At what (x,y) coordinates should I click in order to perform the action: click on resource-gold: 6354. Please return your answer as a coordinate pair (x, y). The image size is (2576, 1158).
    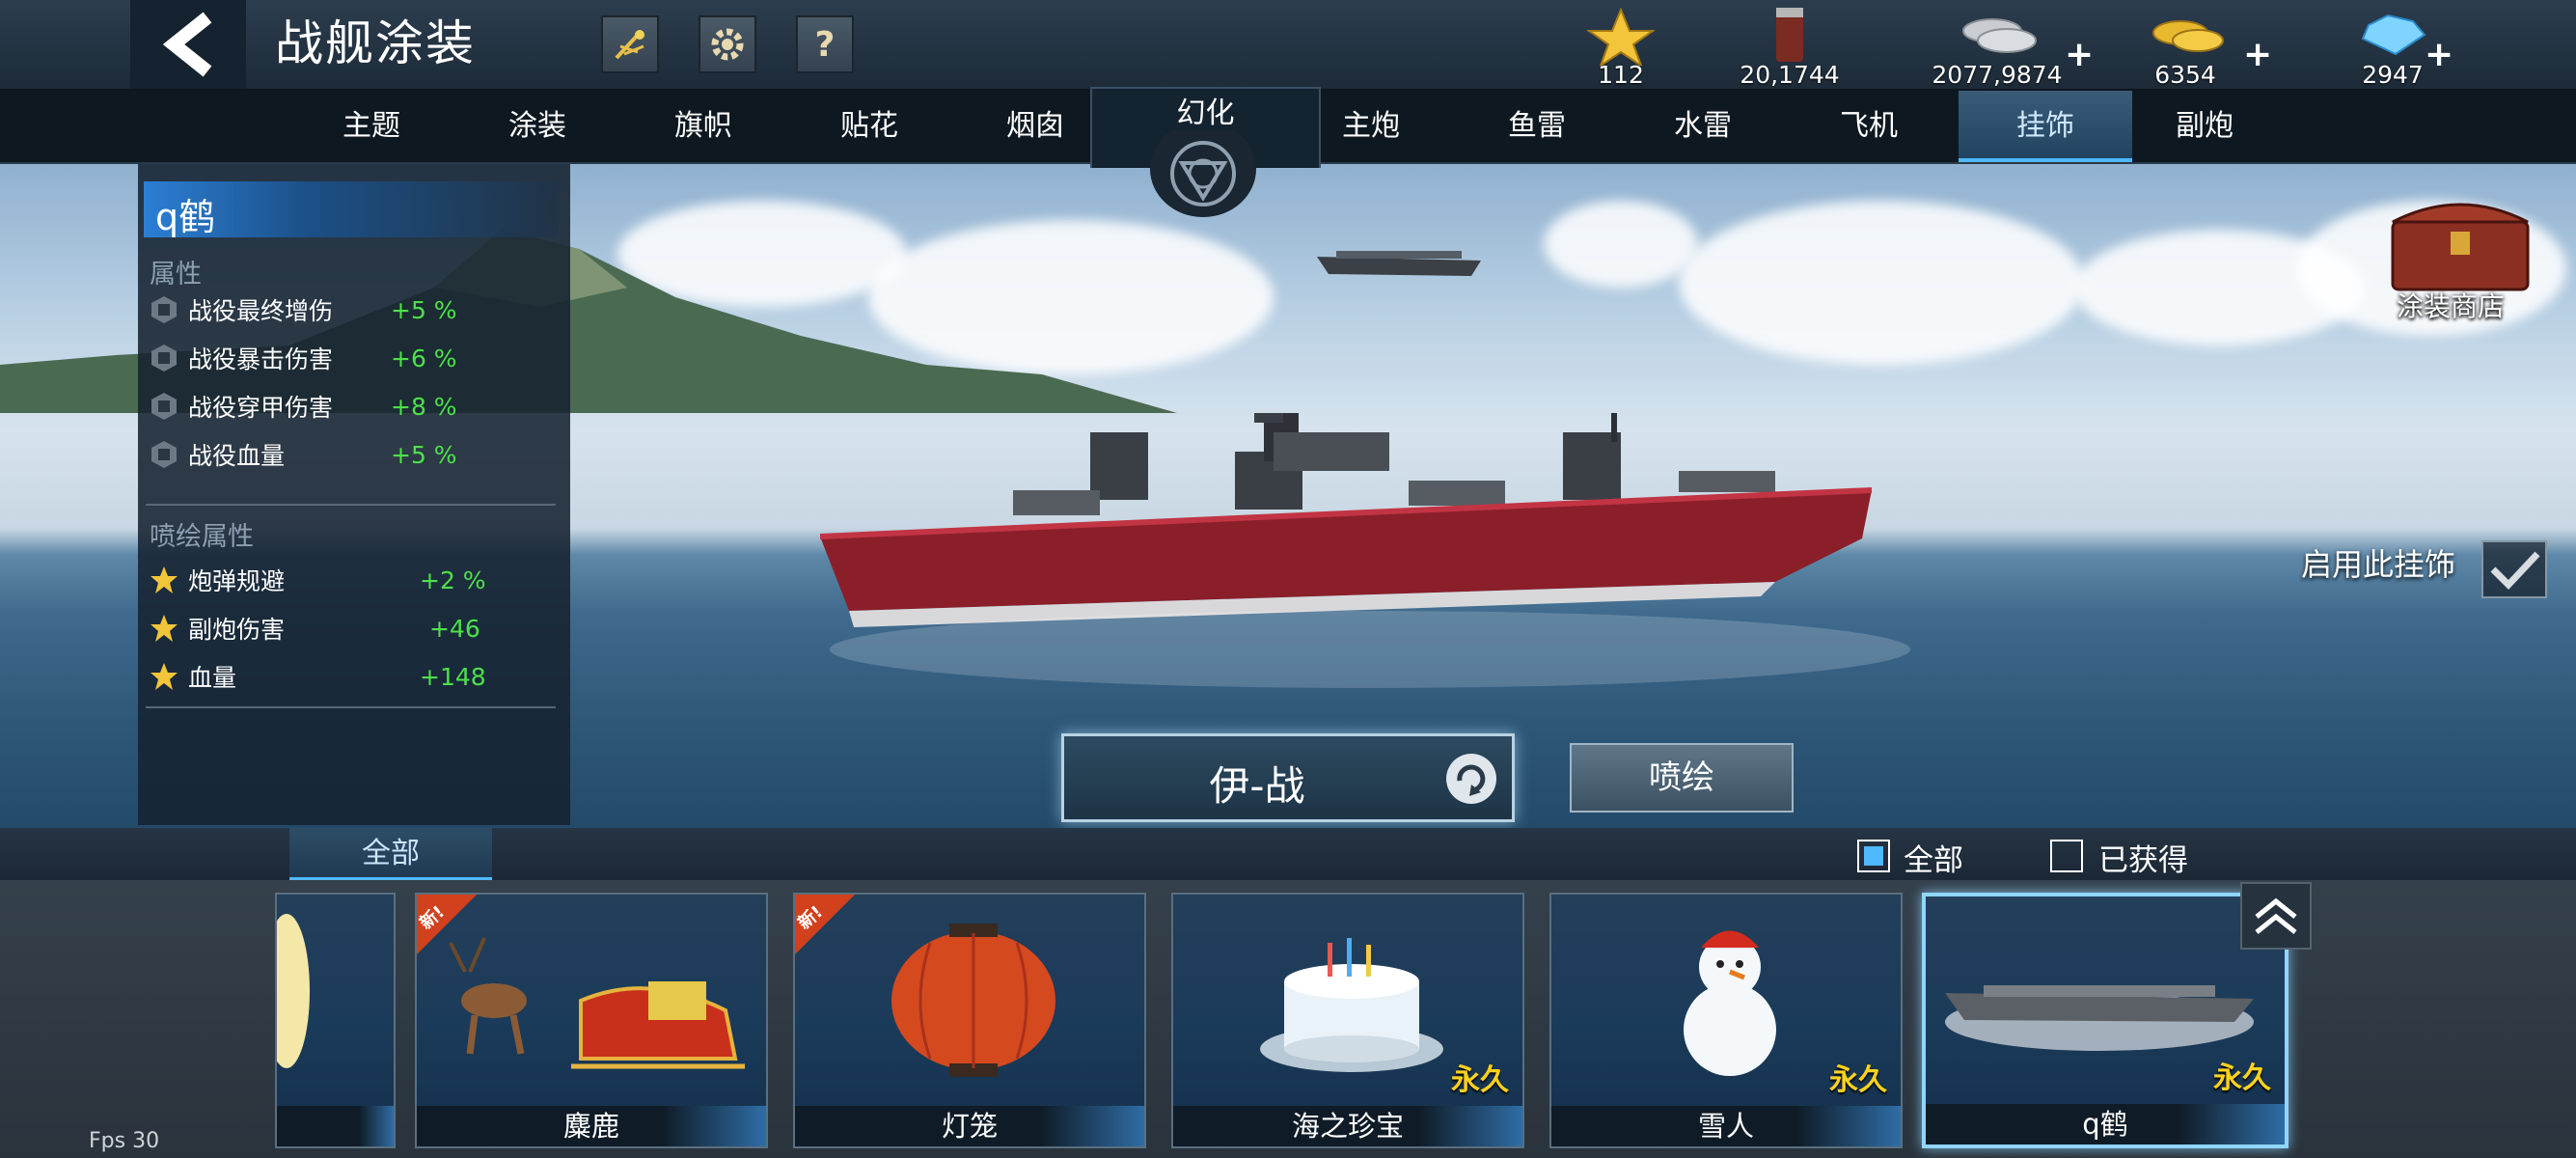
    Looking at the image, I should click on (2185, 48).